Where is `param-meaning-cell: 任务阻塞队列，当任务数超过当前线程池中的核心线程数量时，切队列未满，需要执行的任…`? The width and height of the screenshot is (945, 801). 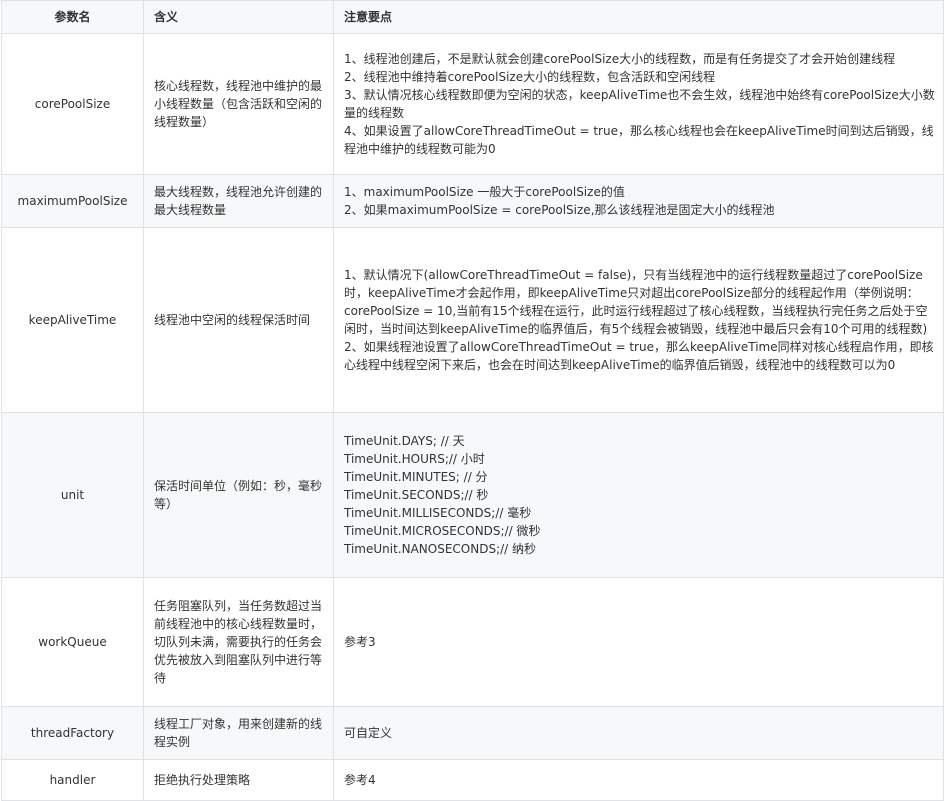 param-meaning-cell: 任务阻塞队列，当任务数超过当前线程池中的核心线程数量时，切队列未满，需要执行的任… is located at coordinates (238, 642).